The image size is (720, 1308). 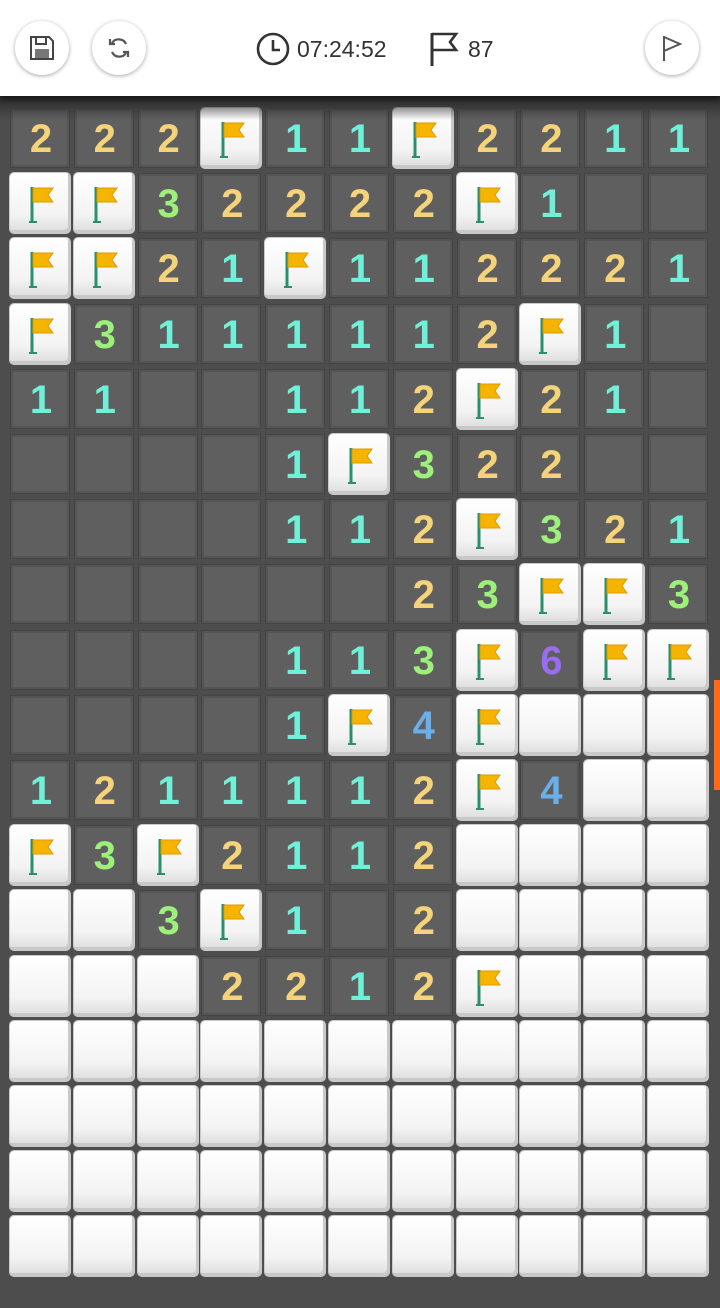 What do you see at coordinates (119, 48) in the screenshot?
I see `restart-button` at bounding box center [119, 48].